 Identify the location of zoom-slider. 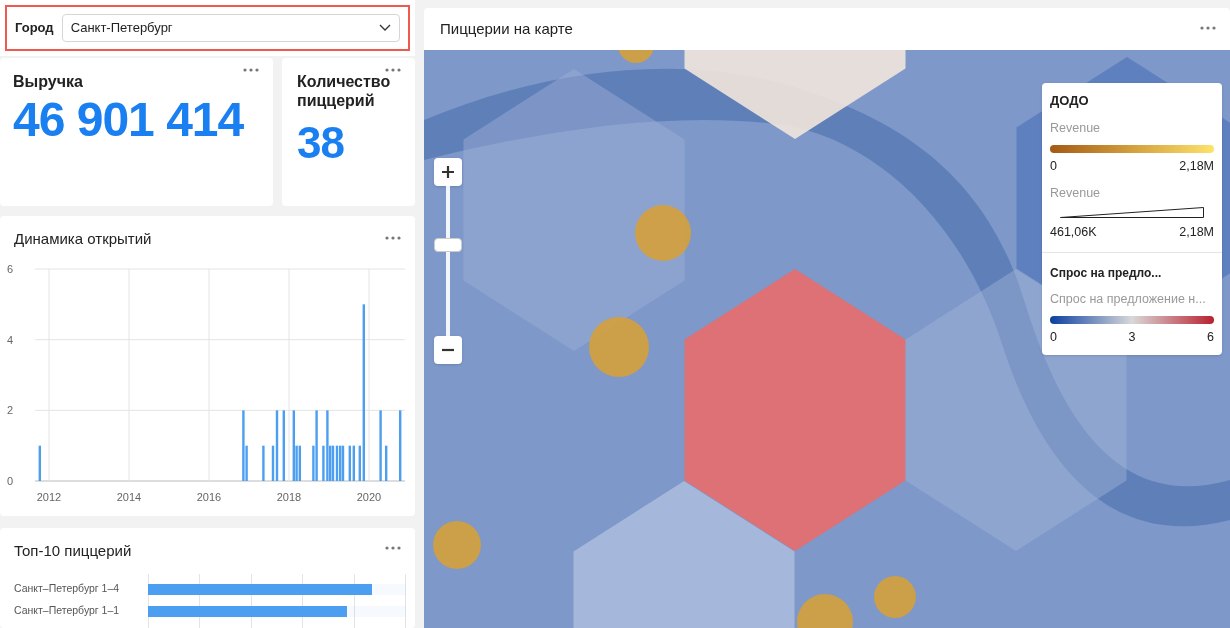
(448, 261).